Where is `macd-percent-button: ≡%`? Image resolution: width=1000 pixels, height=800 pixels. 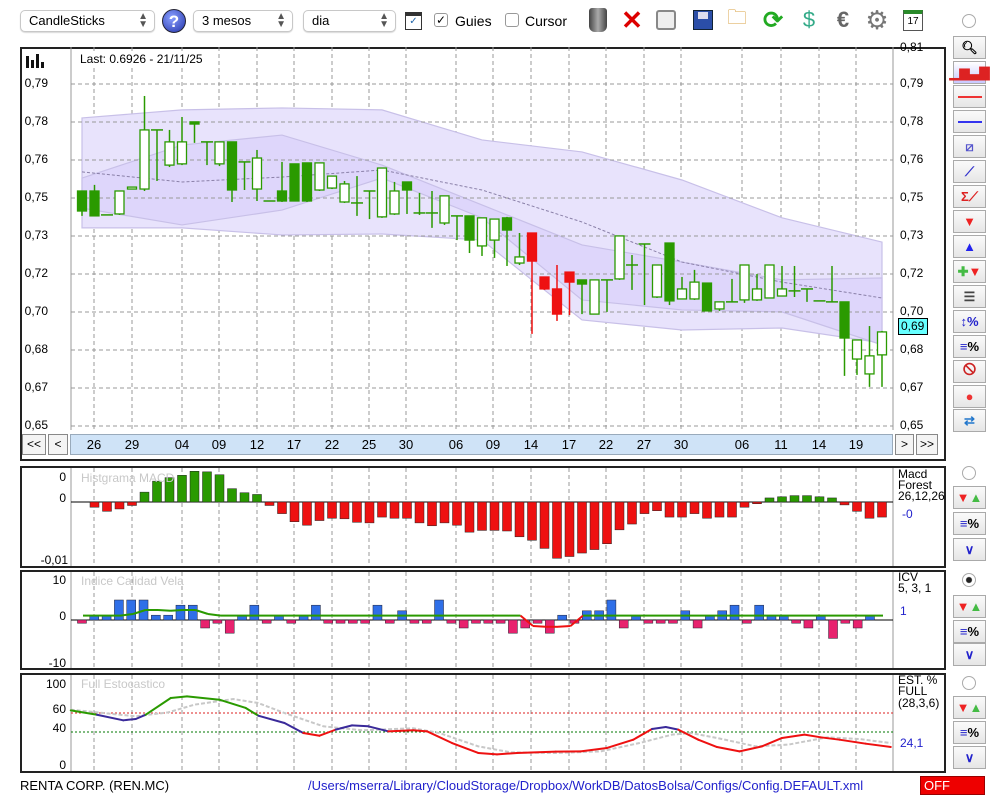 macd-percent-button: ≡% is located at coordinates (969, 523).